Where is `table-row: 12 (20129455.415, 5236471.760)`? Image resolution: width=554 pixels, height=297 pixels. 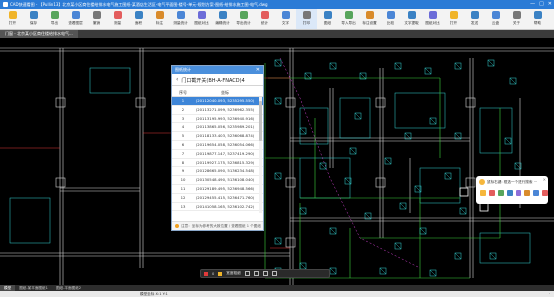
table-row: 12 (20129455.415, 5236471.760) is located at coordinates (217, 198).